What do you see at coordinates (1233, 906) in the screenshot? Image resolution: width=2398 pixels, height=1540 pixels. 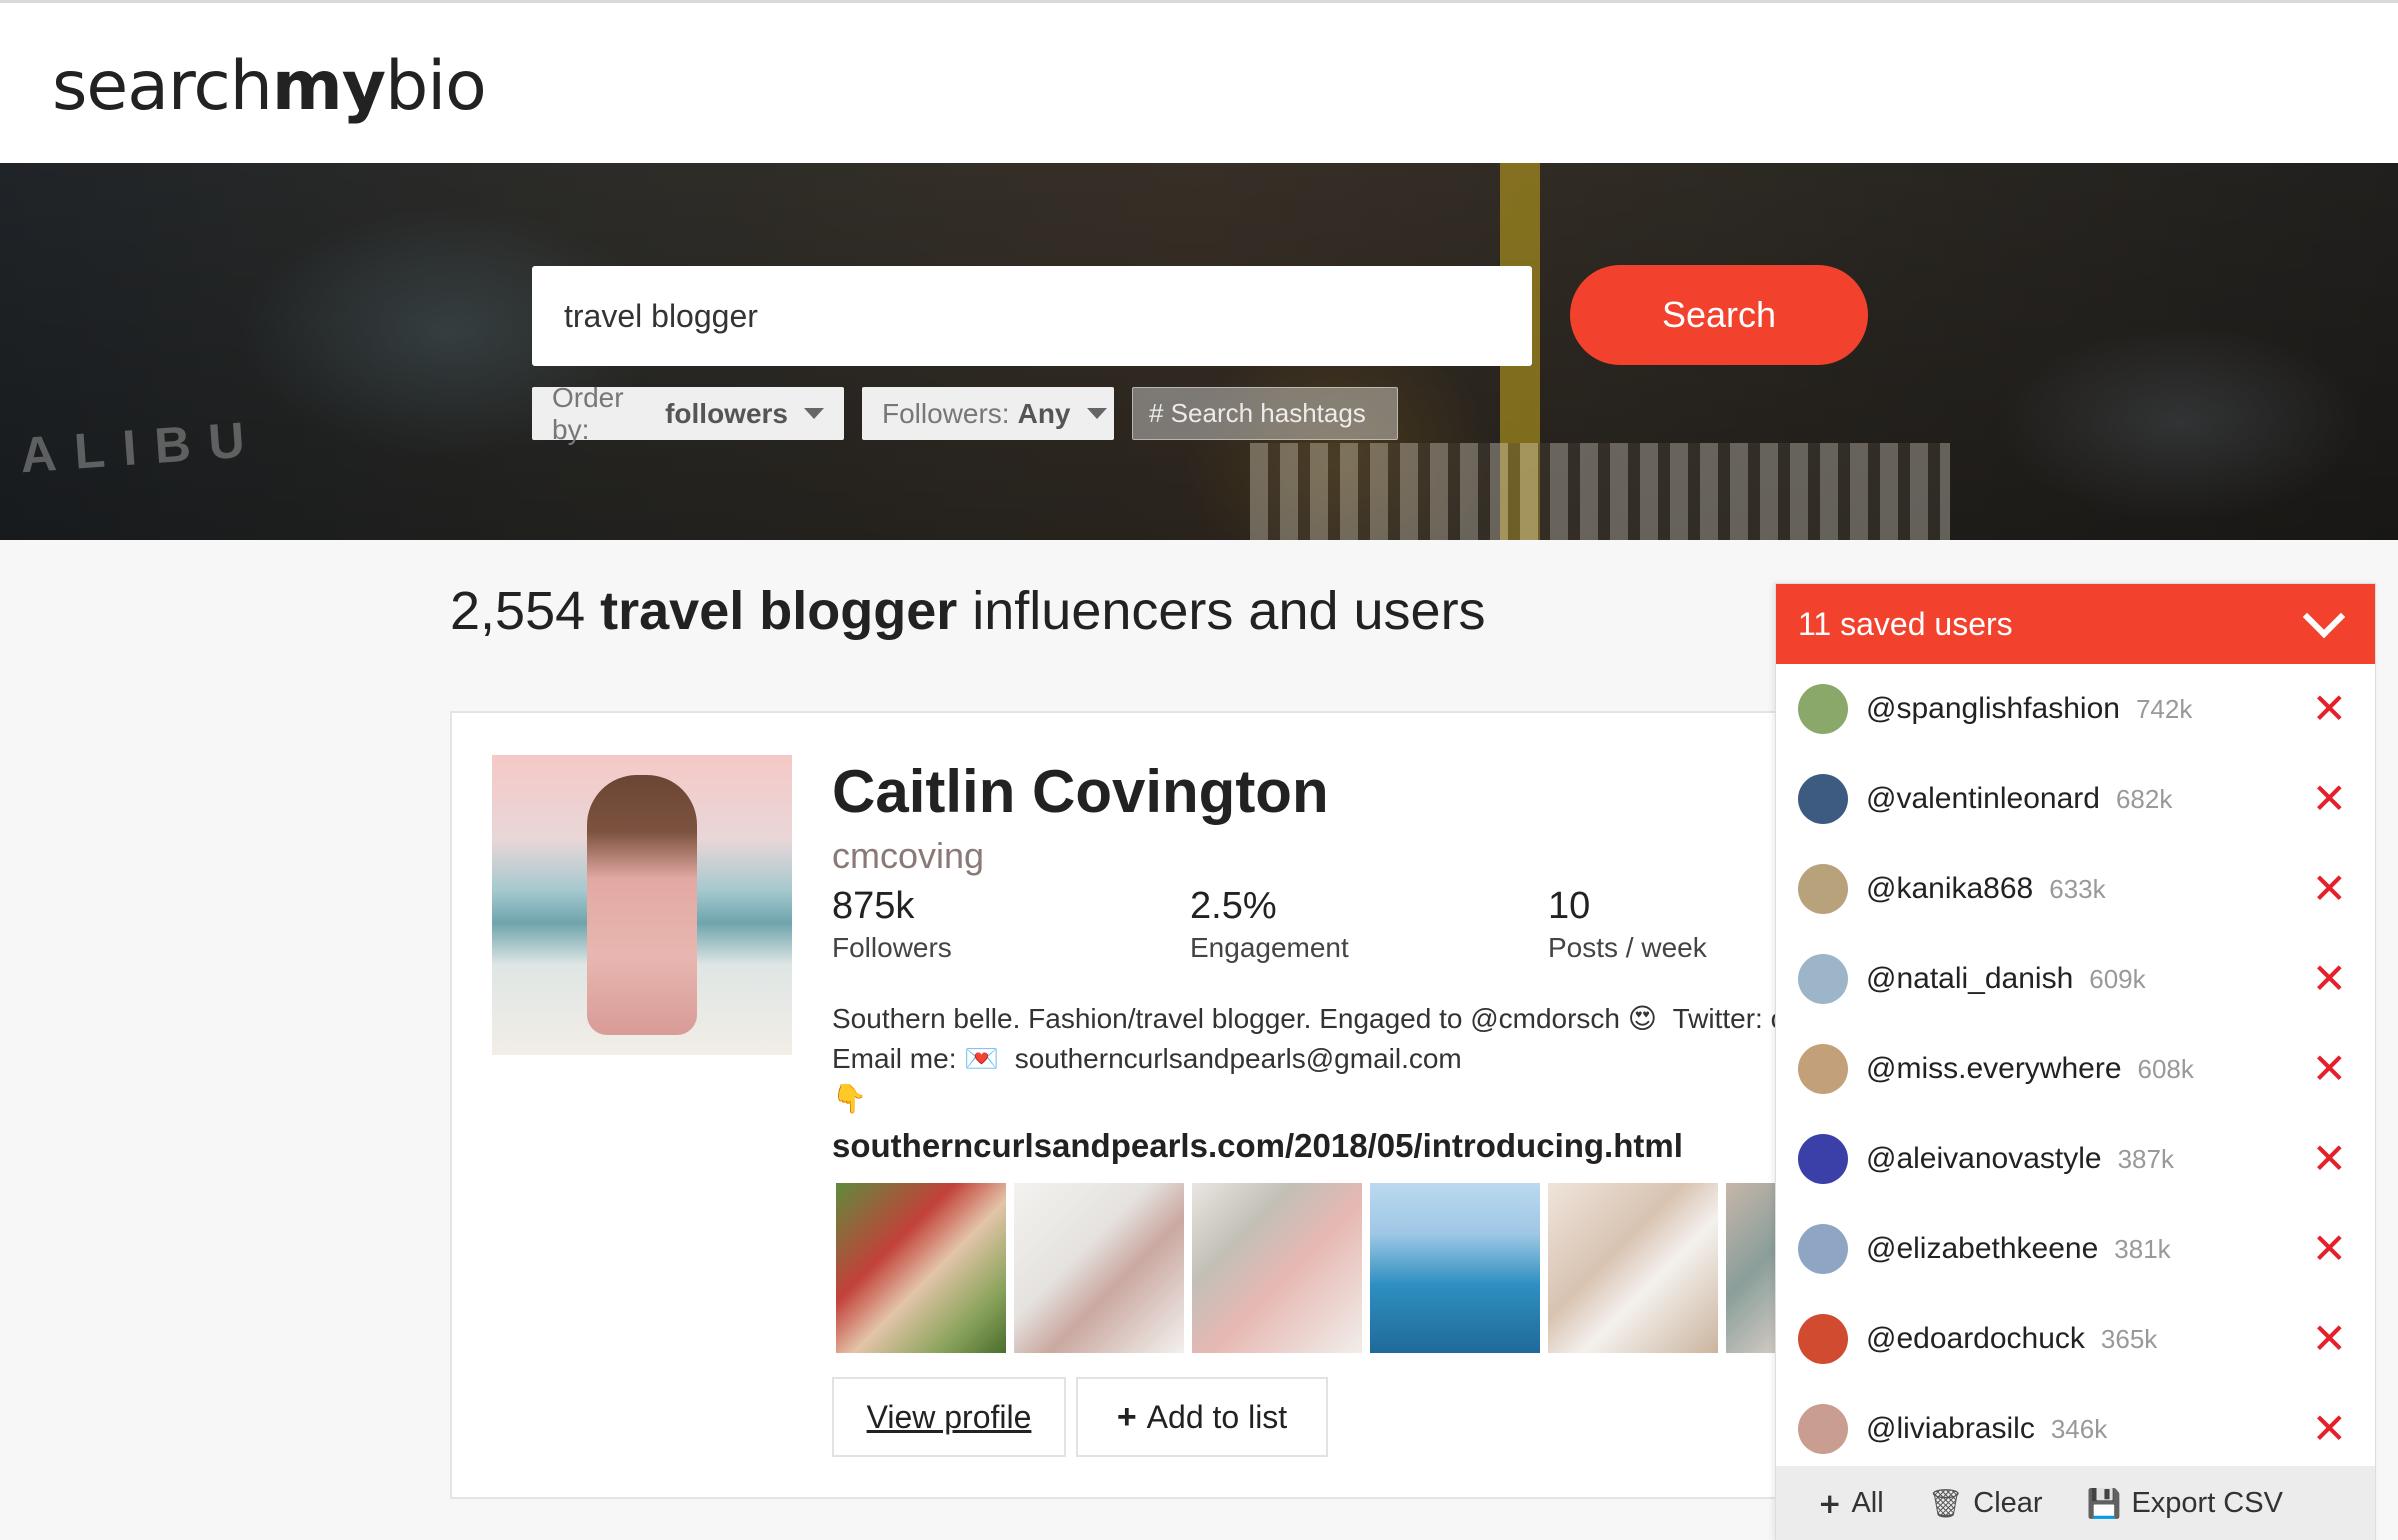 I see `stat-value: 2.5%` at bounding box center [1233, 906].